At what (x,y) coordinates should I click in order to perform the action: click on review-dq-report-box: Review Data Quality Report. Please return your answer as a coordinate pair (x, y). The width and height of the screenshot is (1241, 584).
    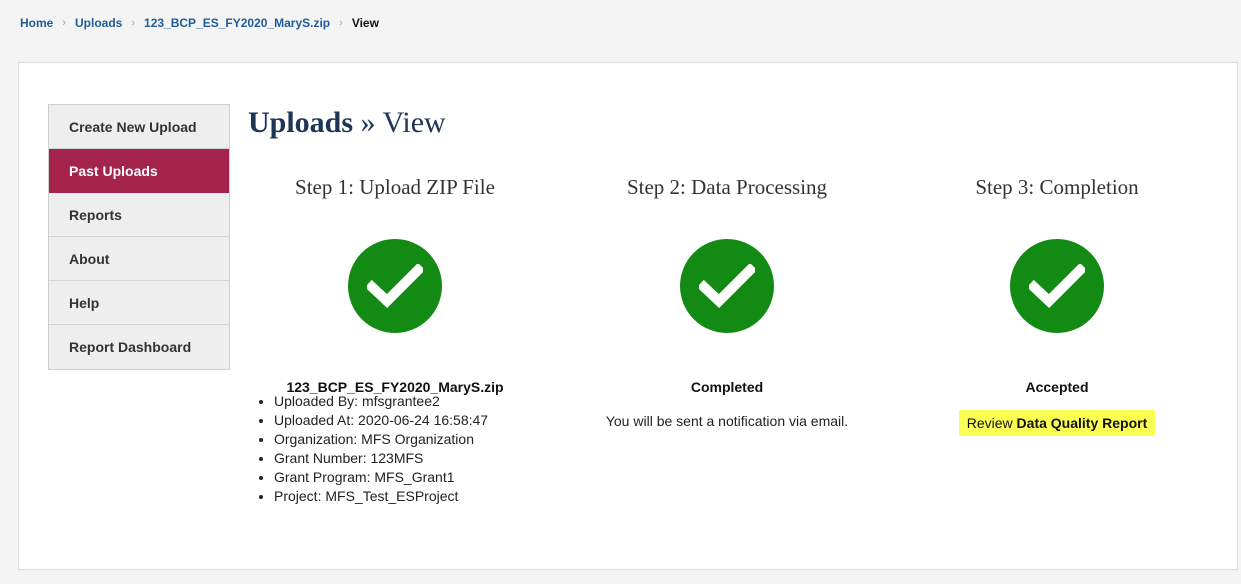
    Looking at the image, I should click on (1057, 423).